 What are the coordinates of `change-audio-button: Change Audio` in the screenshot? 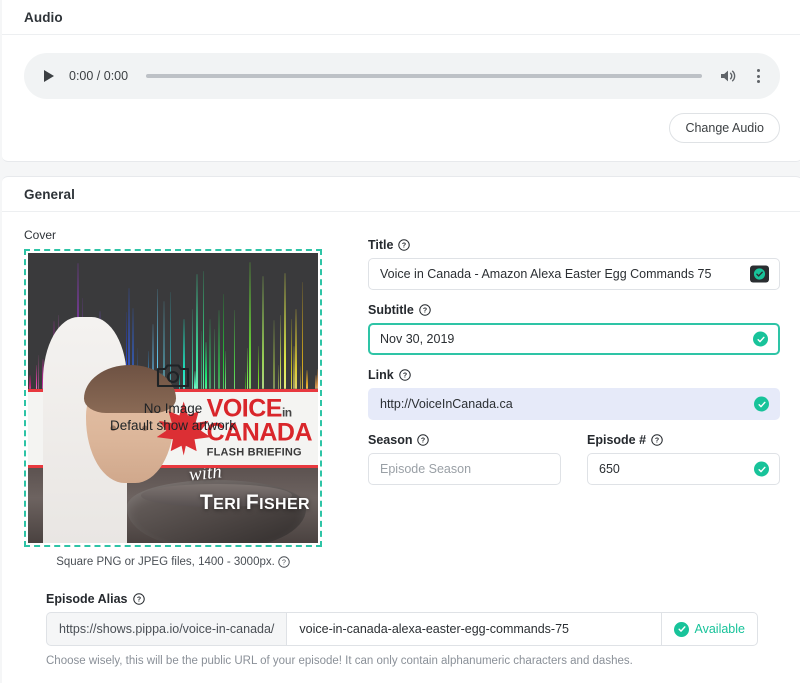 It's located at (724, 128).